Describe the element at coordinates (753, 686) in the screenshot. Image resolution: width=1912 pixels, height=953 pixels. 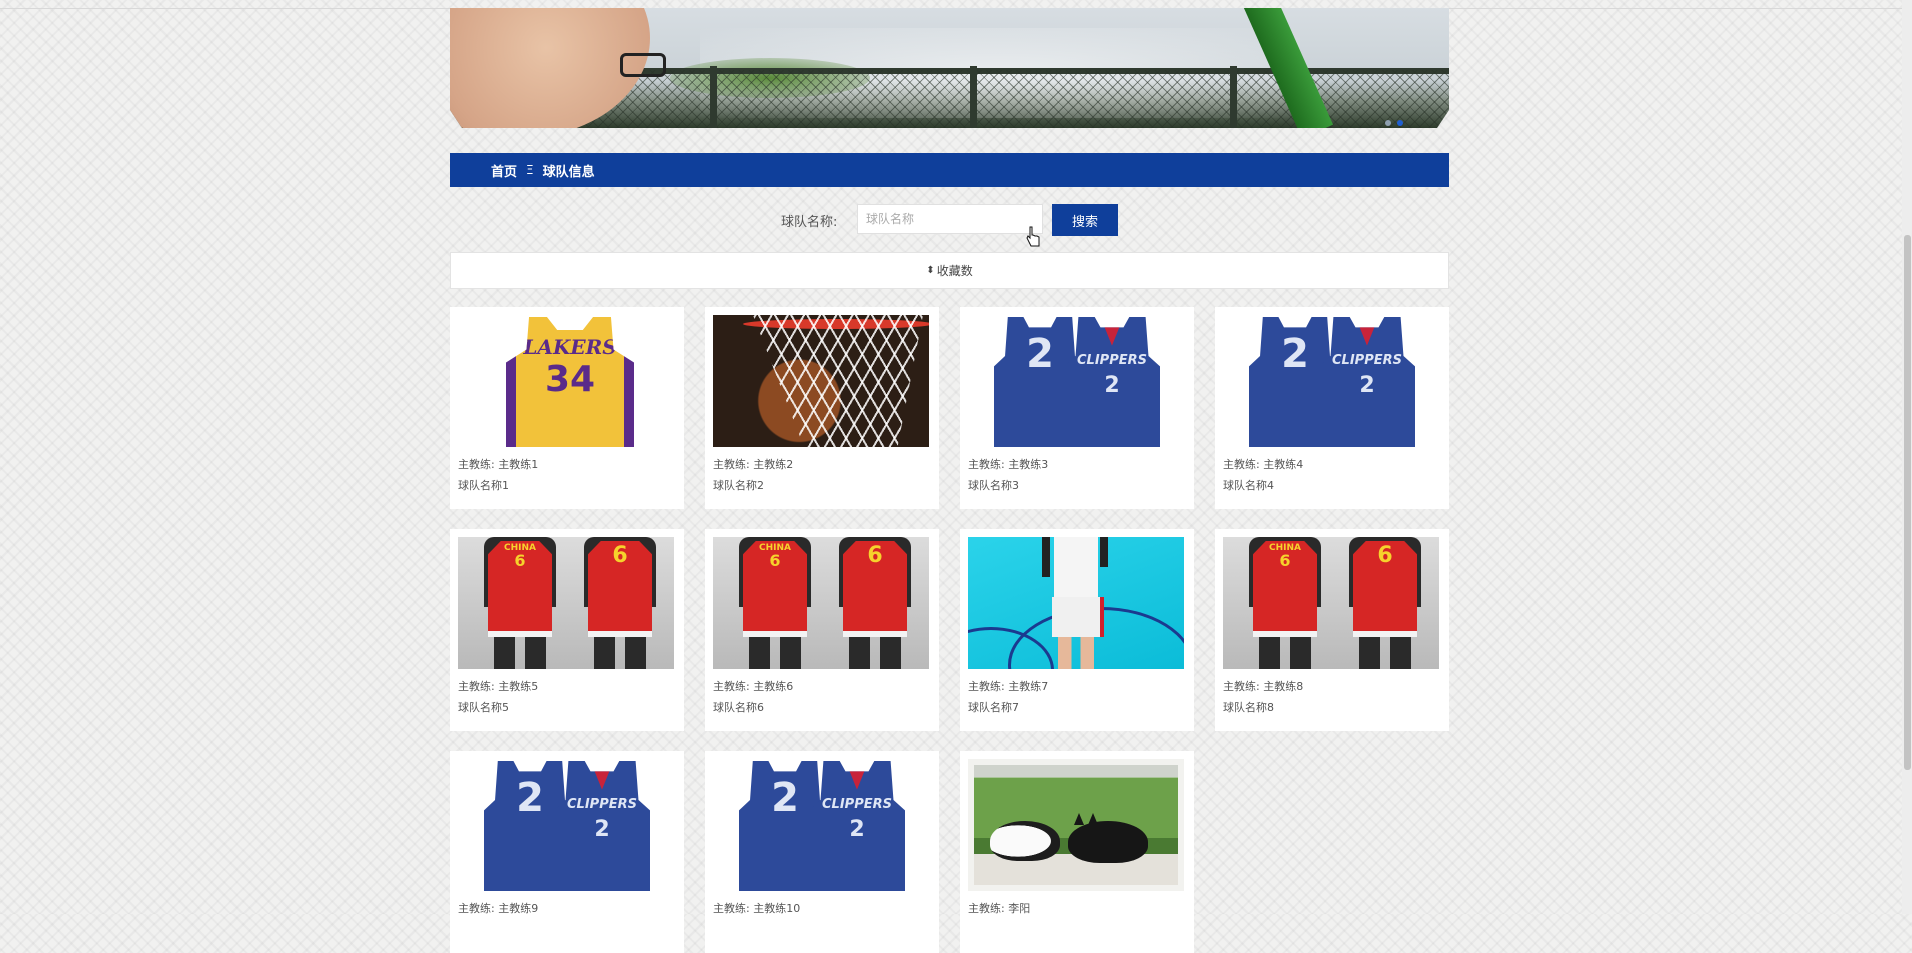
I see `team-coach: 主教练: 主教练6` at that location.